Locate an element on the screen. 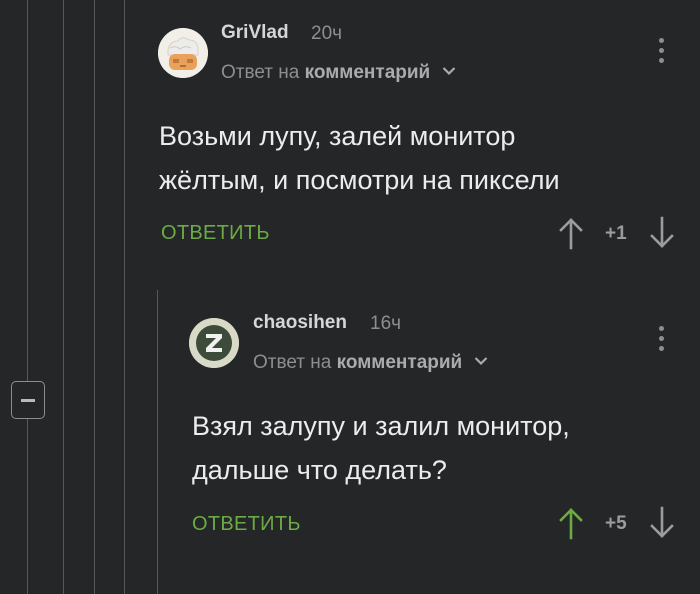 Image resolution: width=700 pixels, height=594 pixels. timestamp: 20ч is located at coordinates (327, 33).